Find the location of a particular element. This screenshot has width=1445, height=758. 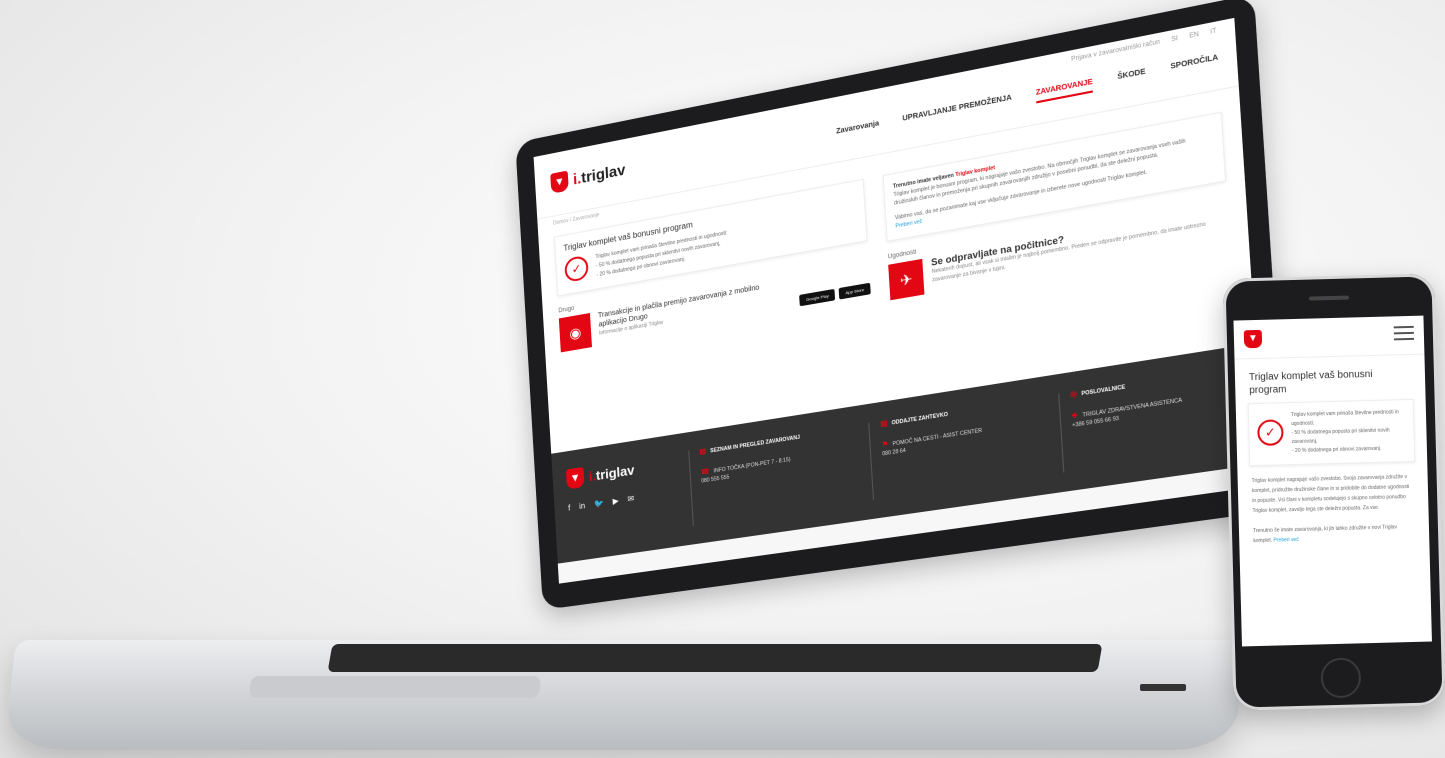

lang-si: SI is located at coordinates (1174, 40).